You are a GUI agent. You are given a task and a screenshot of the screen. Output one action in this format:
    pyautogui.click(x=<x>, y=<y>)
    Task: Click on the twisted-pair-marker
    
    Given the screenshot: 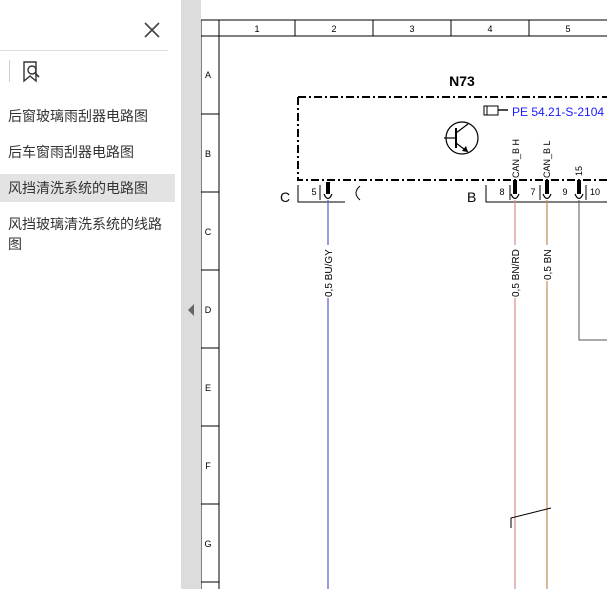 What is the action you would take?
    pyautogui.click(x=531, y=517)
    